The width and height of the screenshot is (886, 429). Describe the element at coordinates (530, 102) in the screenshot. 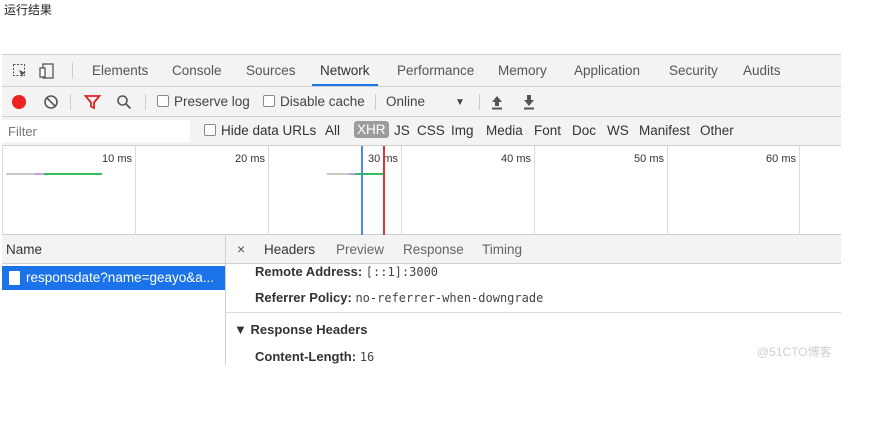

I see `export-har-icon` at that location.